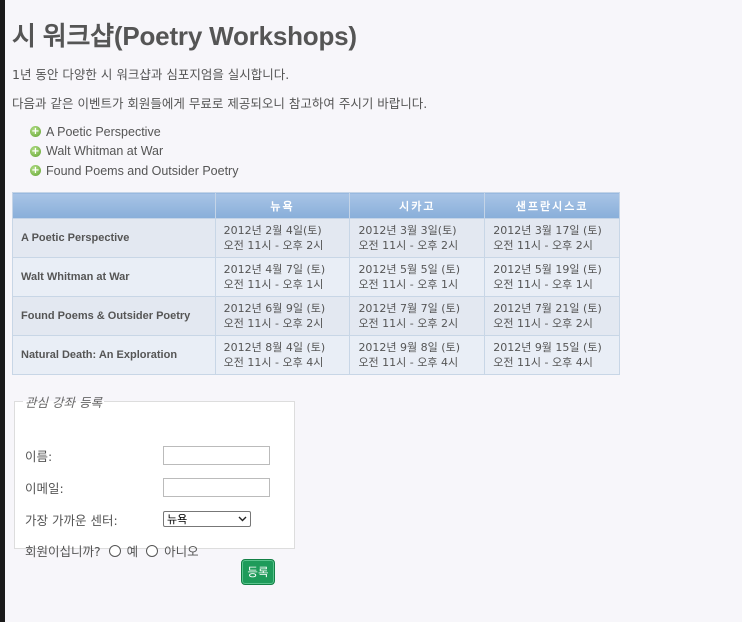 The height and width of the screenshot is (622, 742). Describe the element at coordinates (181, 551) in the screenshot. I see `member-no-label: 아니오` at that location.